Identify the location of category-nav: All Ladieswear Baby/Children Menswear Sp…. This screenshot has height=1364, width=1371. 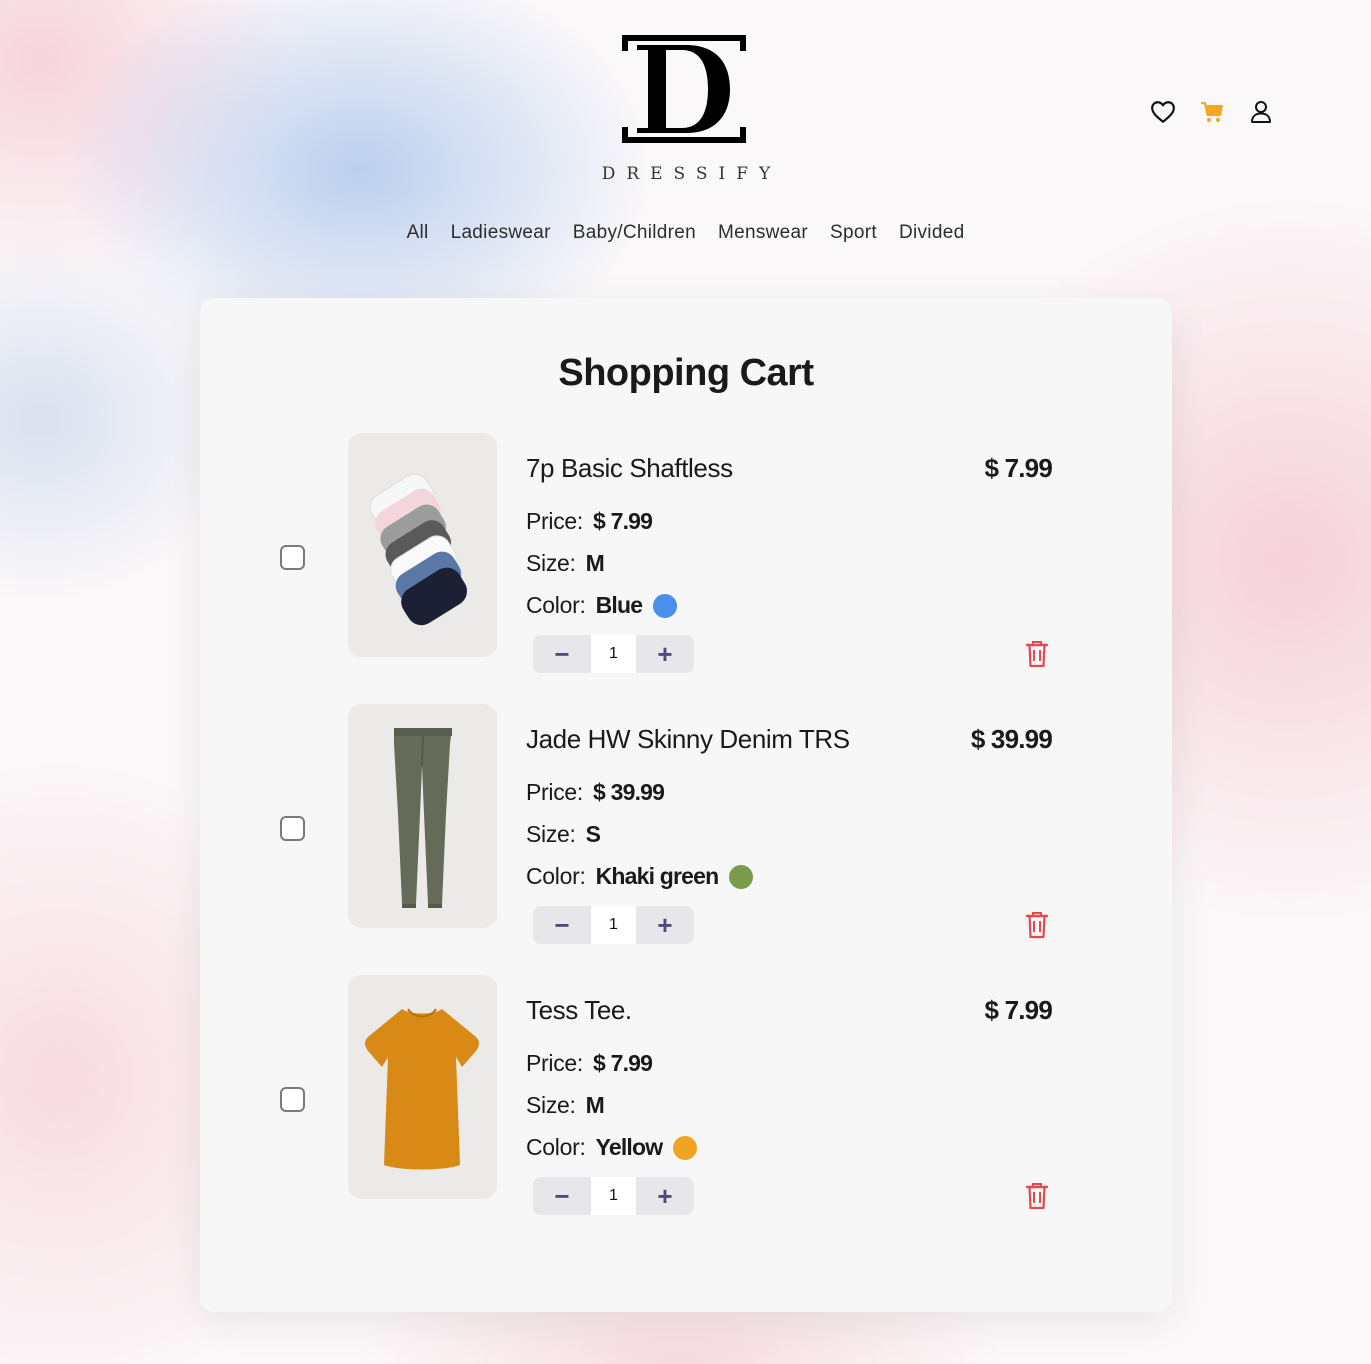
(685, 233).